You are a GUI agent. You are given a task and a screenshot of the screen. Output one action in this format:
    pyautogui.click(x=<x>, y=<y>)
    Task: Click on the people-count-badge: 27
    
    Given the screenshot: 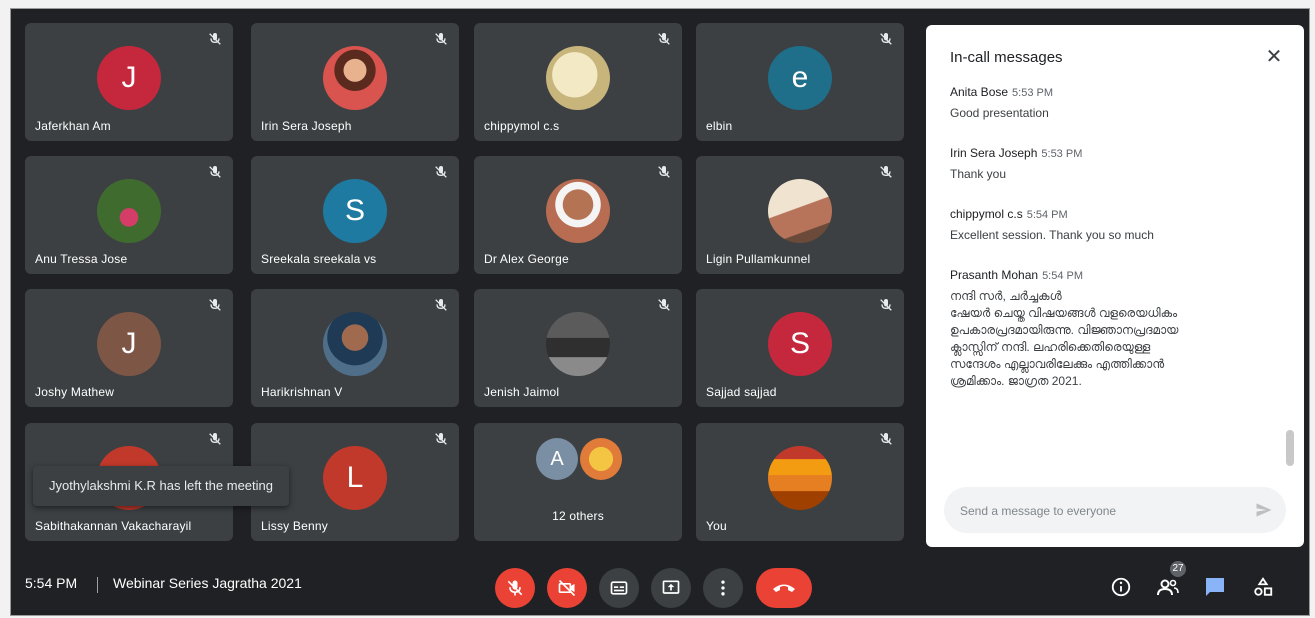 What is the action you would take?
    pyautogui.click(x=1178, y=569)
    